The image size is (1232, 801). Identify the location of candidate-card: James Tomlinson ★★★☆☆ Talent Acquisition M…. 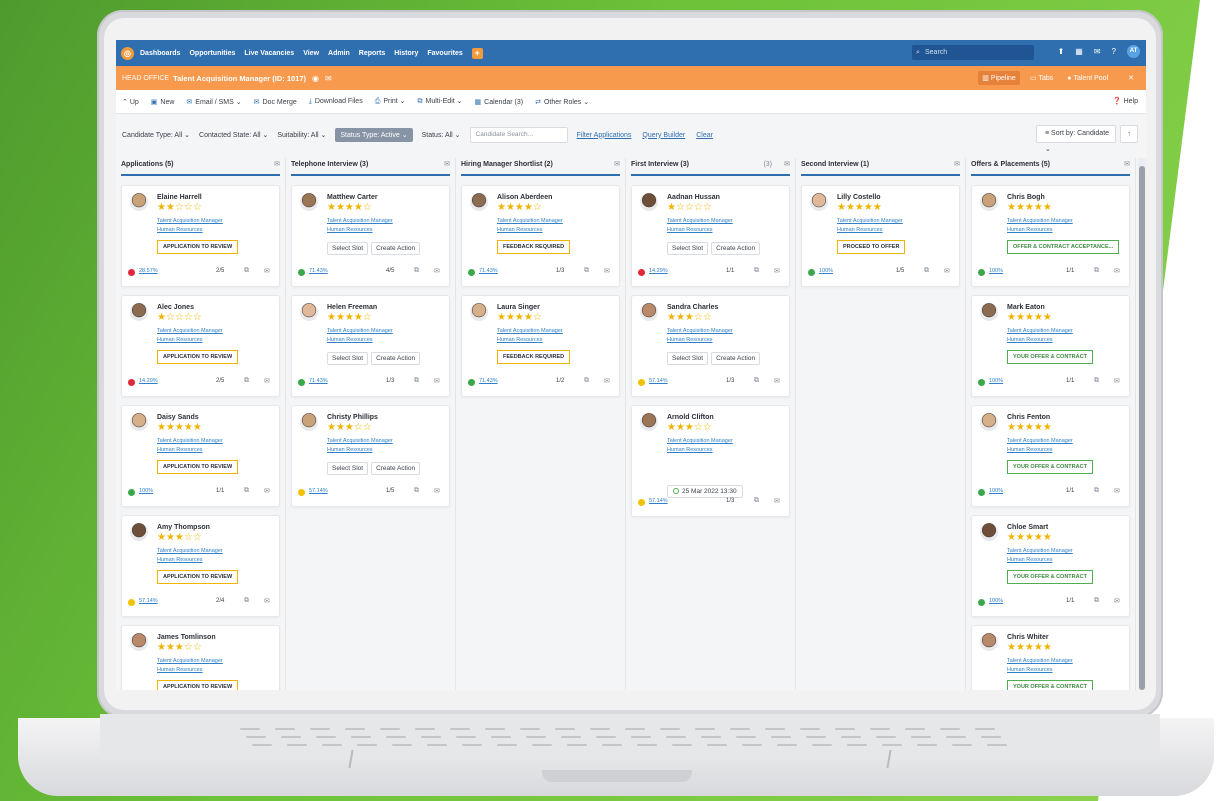
(200, 657).